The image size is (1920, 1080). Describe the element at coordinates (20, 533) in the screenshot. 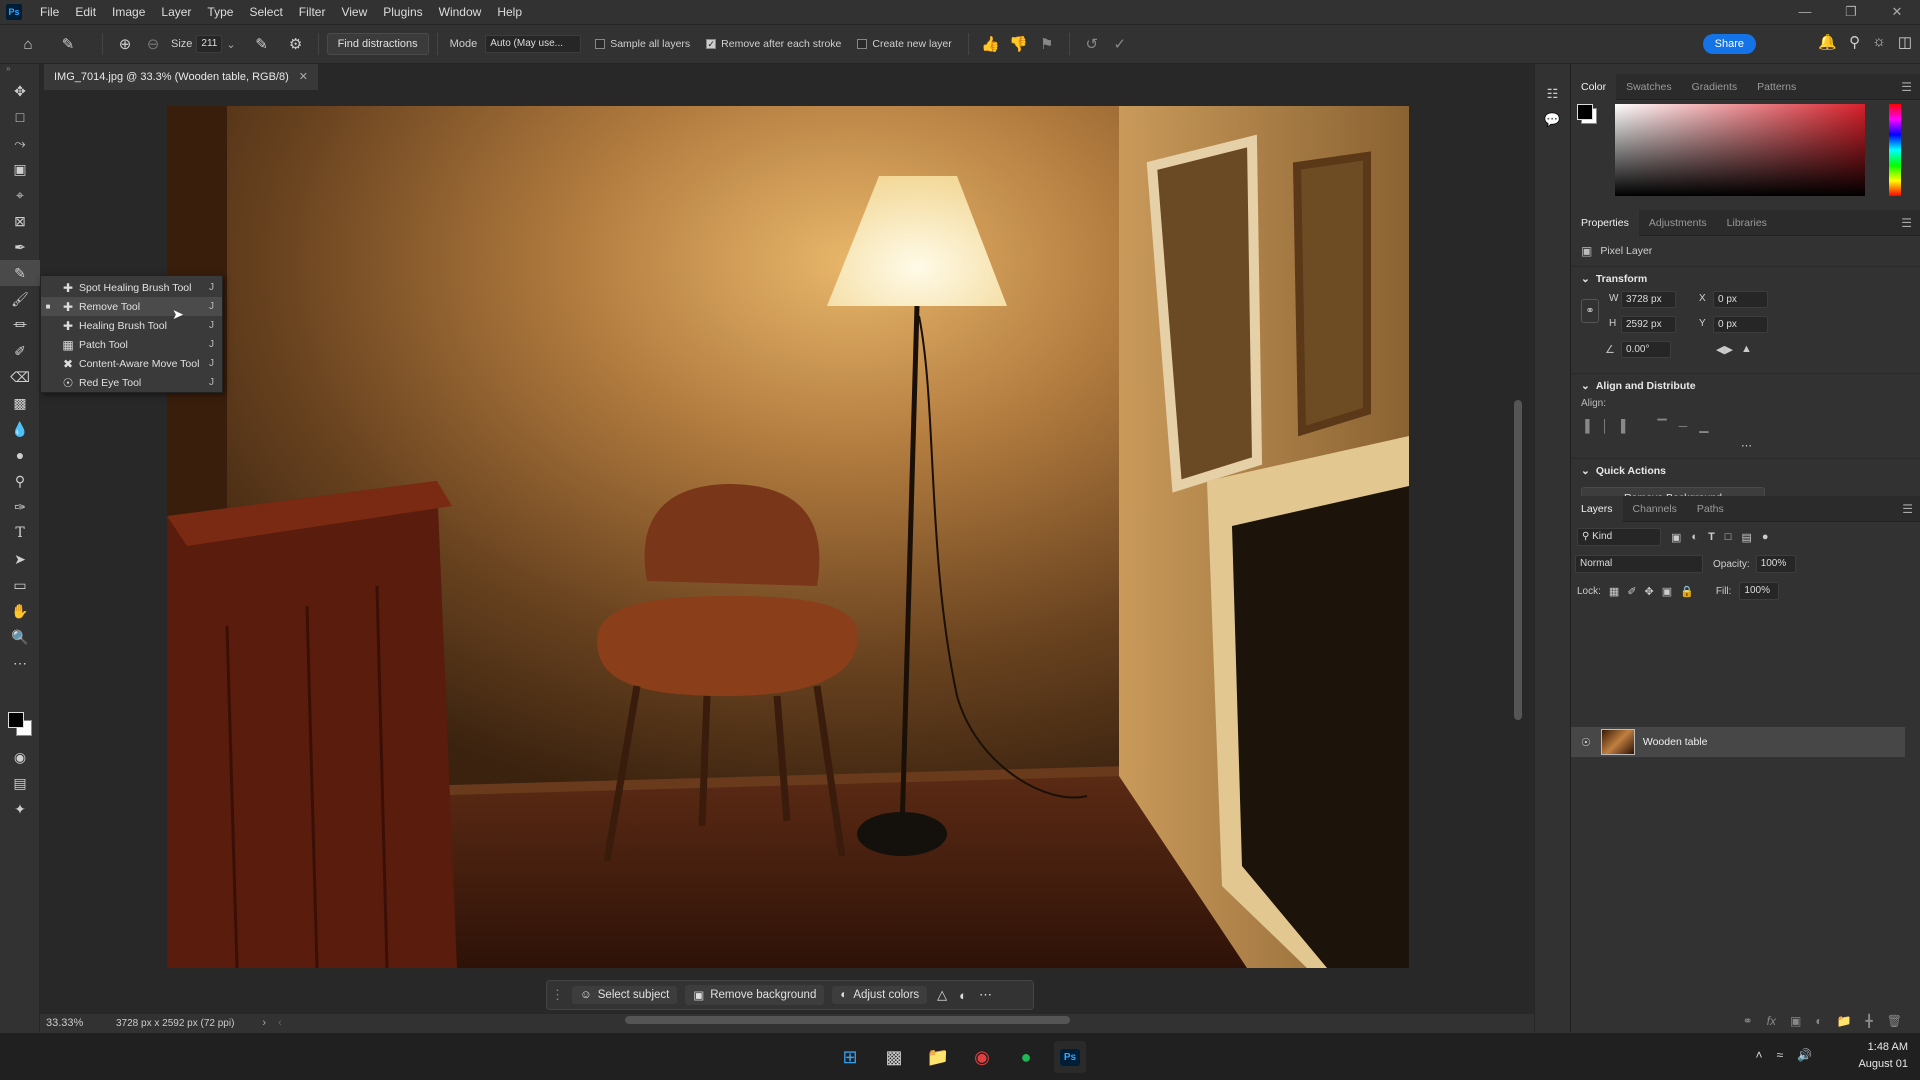

I see `type-tool-icon: T` at that location.